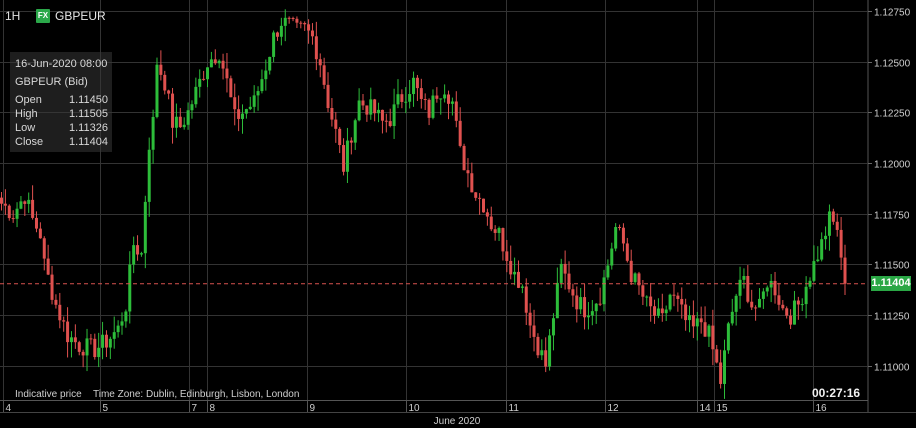 The image size is (916, 428). I want to click on indicative-price-note: Indicative price, so click(48, 394).